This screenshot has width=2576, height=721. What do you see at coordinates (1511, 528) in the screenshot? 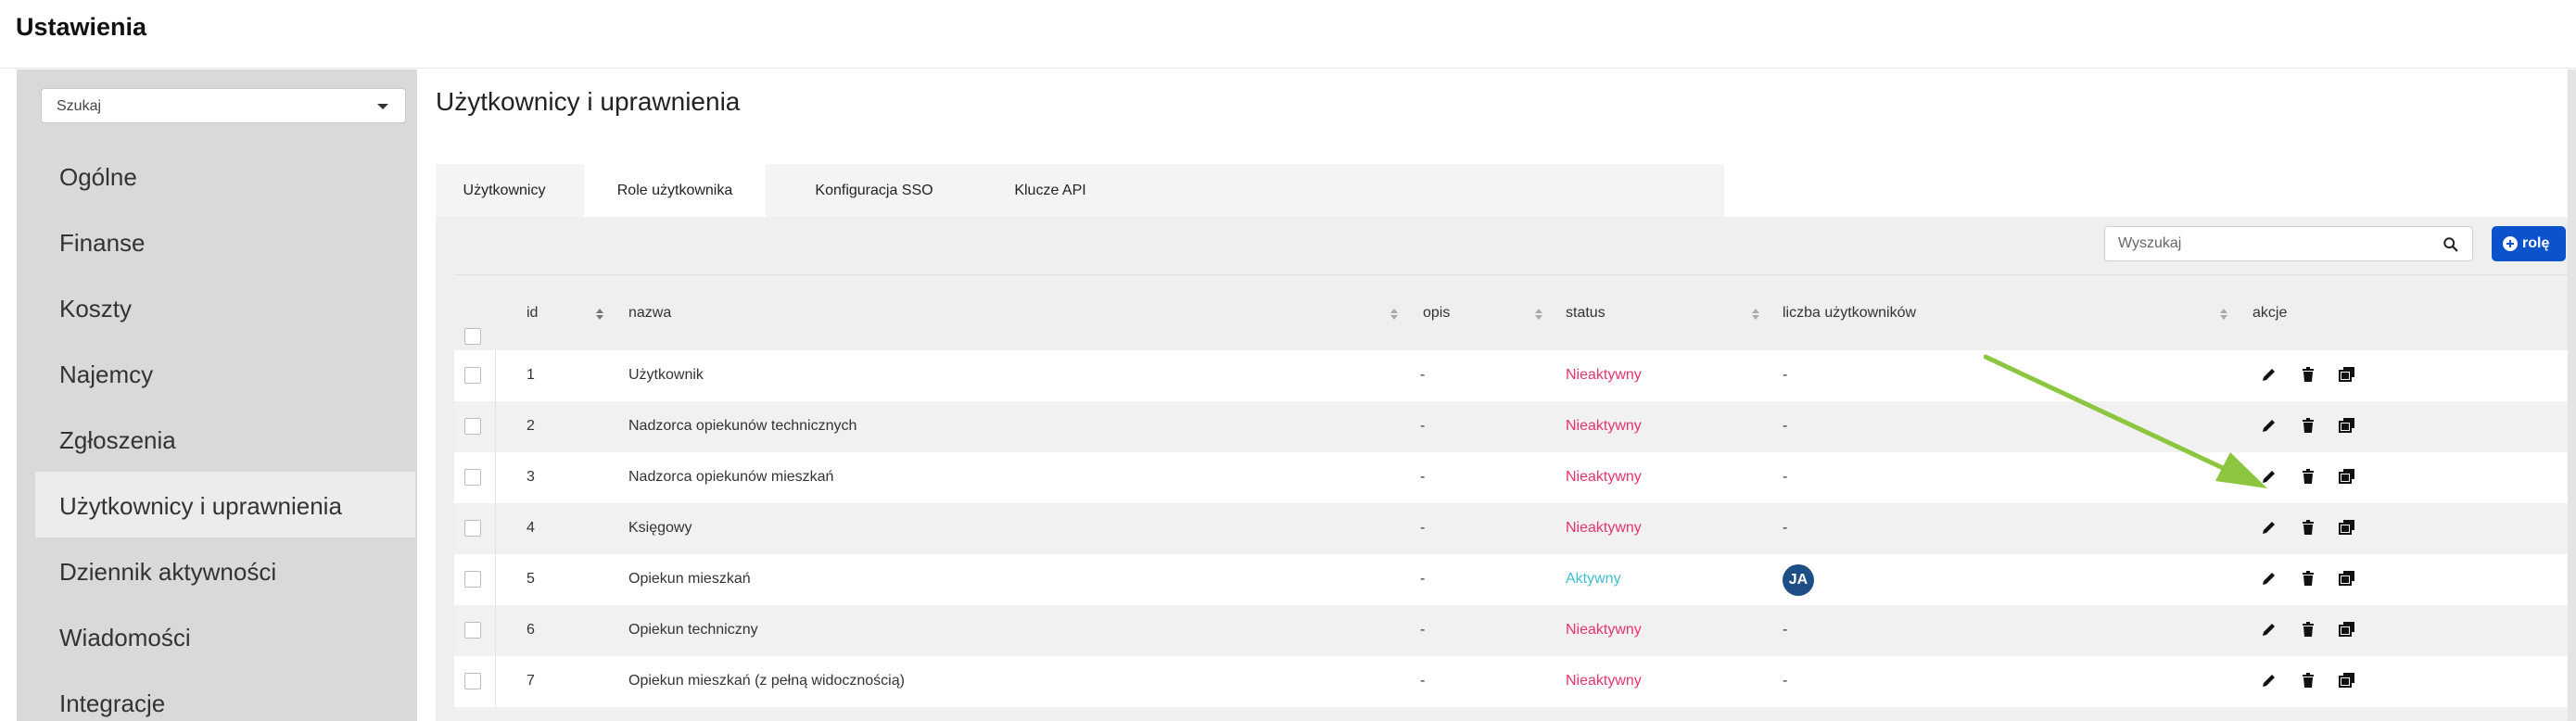
I see `table-row: 4 Księgowy - Nieaktywny -` at bounding box center [1511, 528].